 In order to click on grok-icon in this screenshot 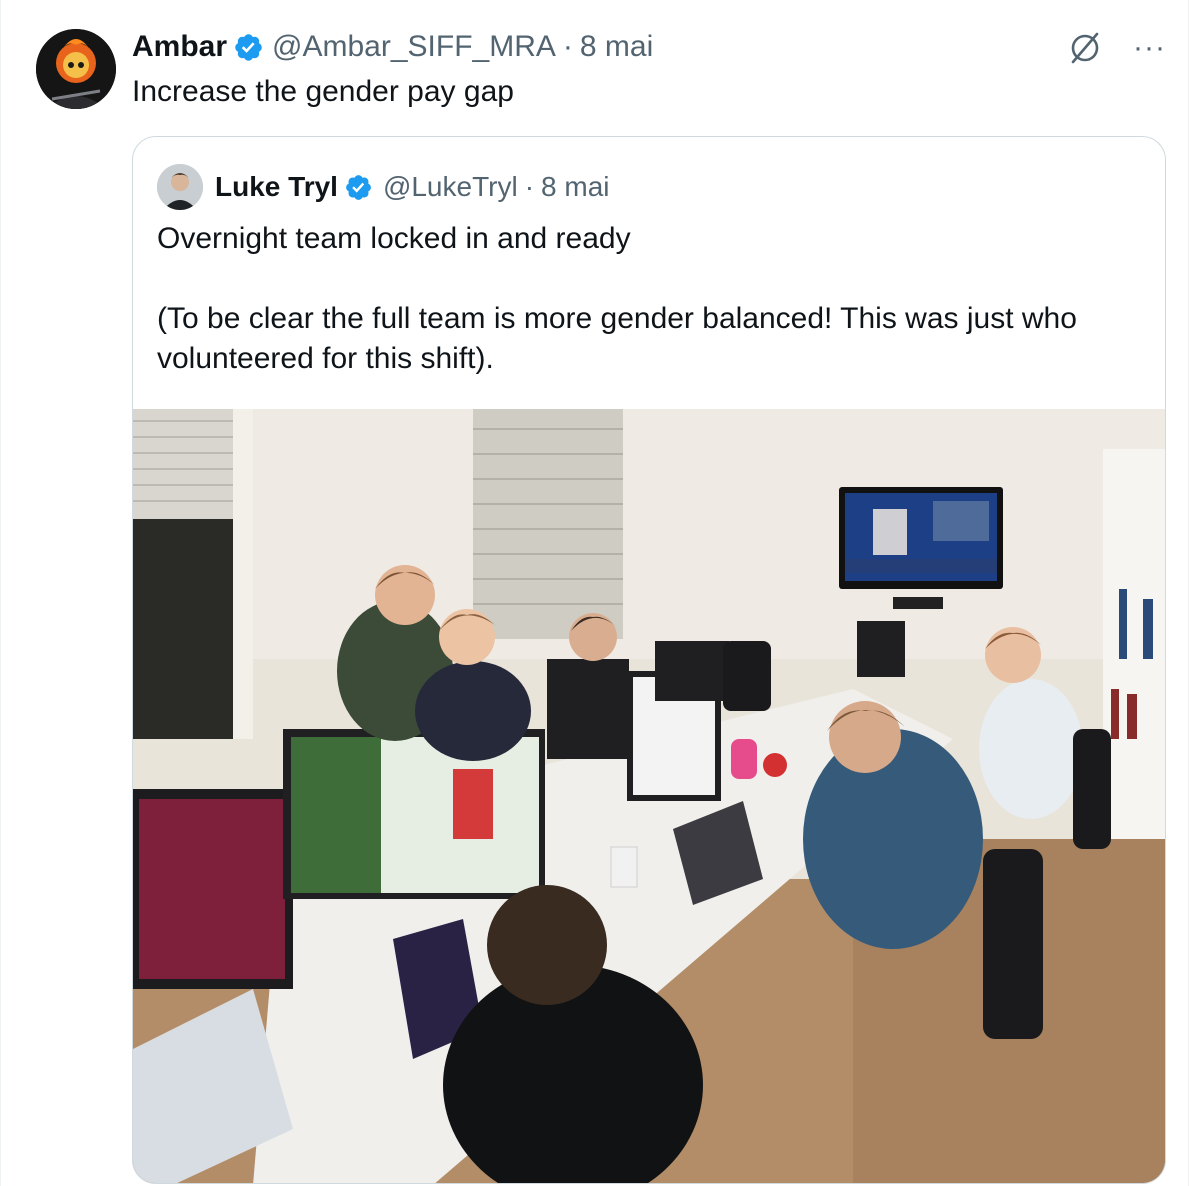, I will do `click(1085, 48)`.